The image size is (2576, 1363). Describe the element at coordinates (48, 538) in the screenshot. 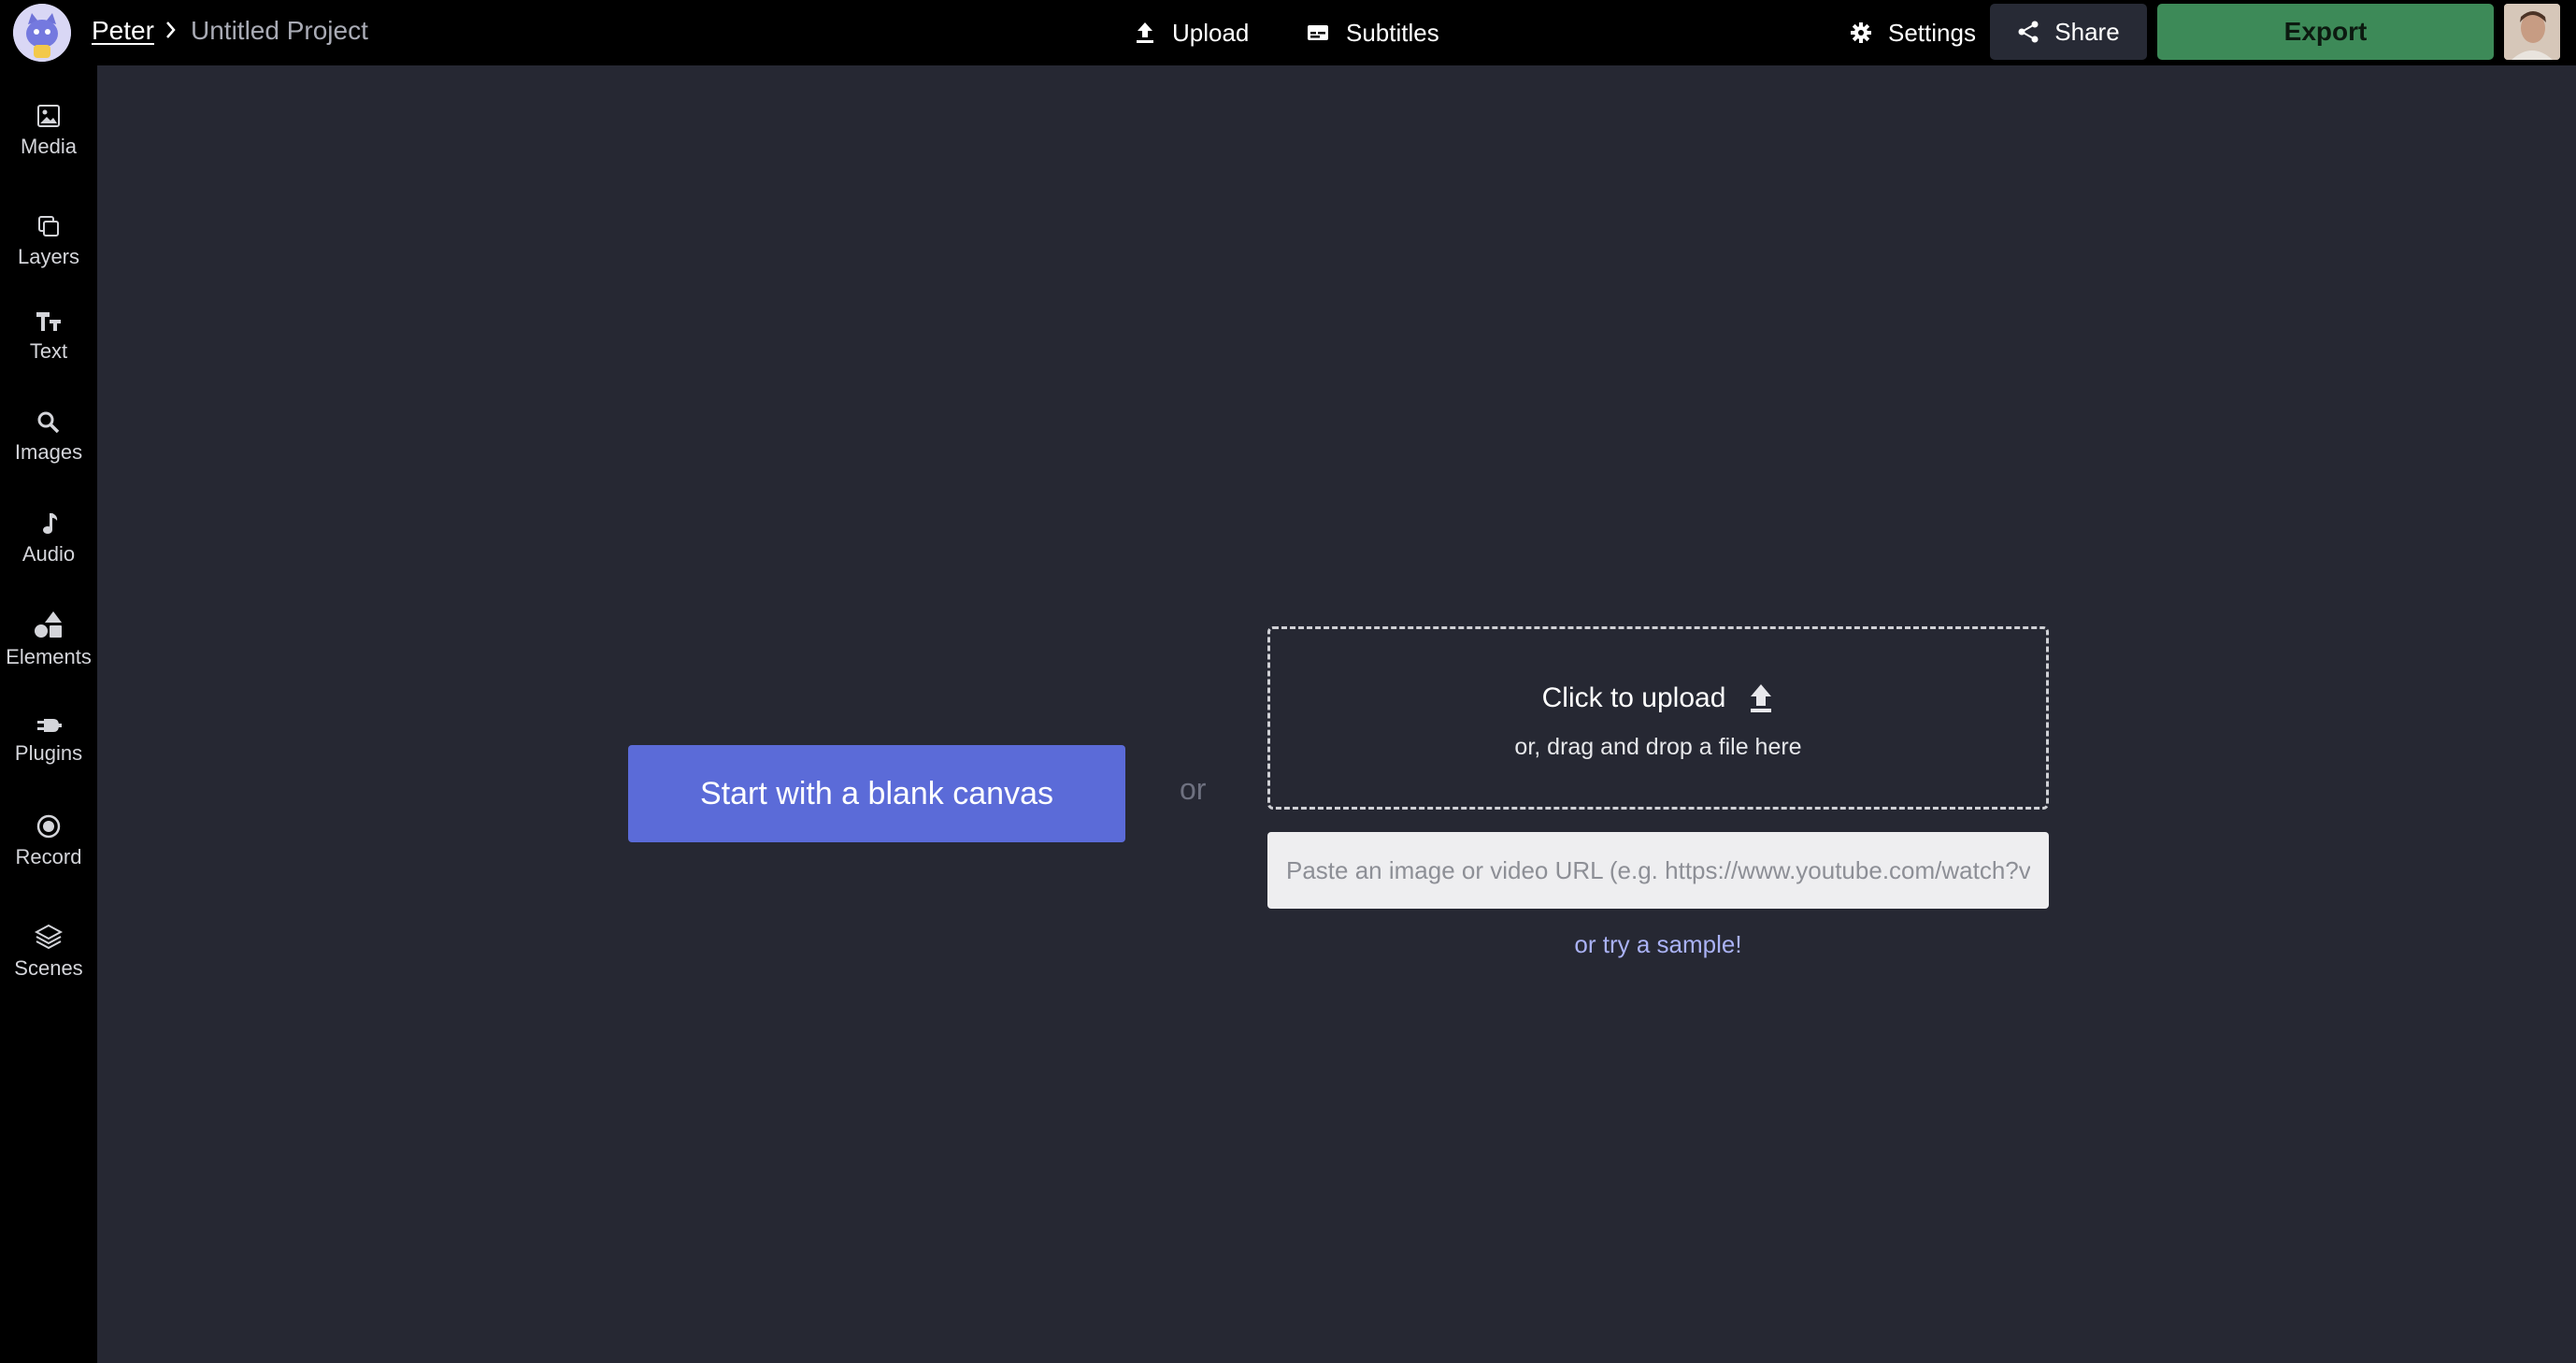

I see `sidebar-item-audio: Audio` at that location.